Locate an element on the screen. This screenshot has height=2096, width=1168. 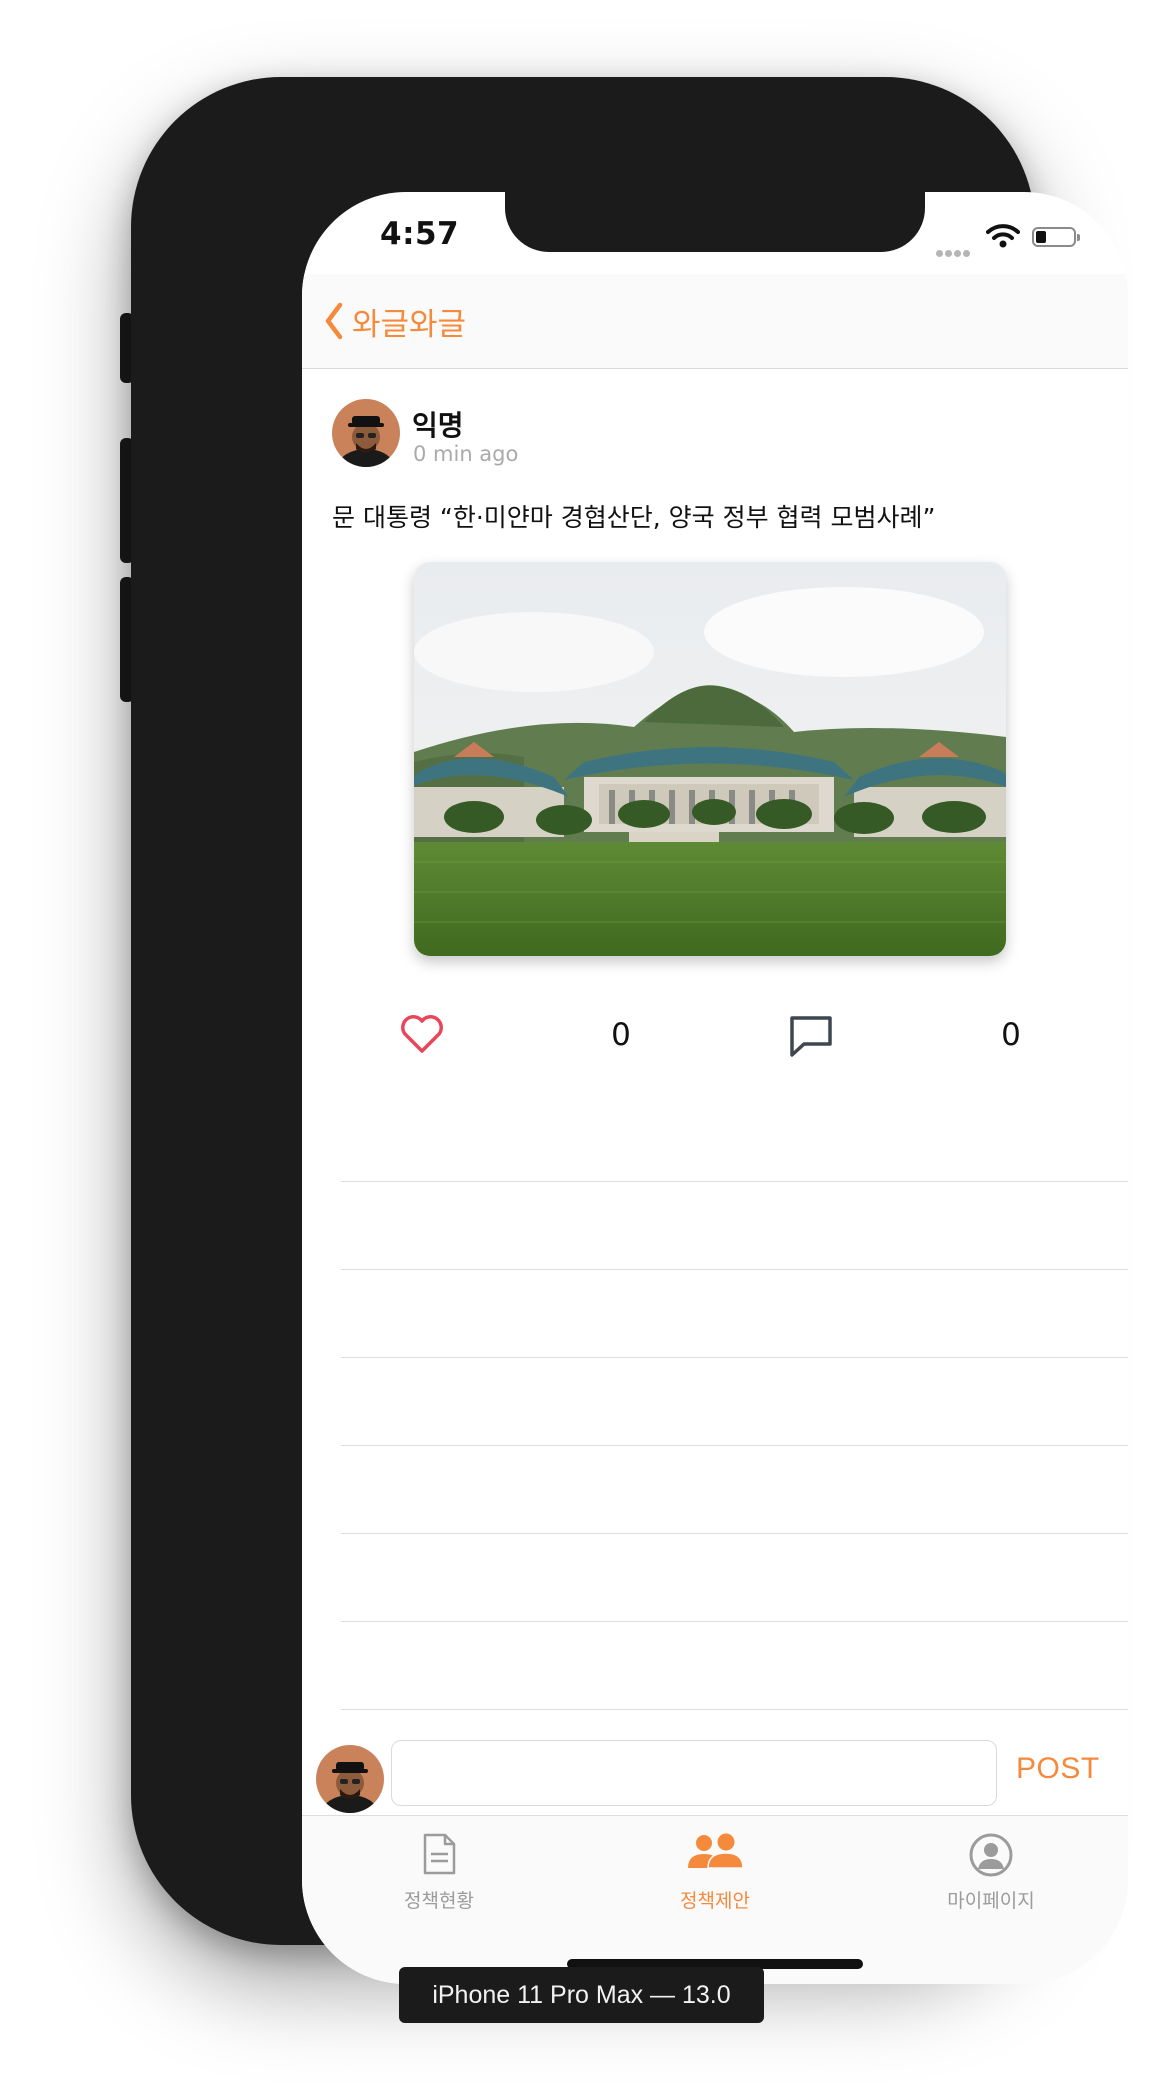
people-icon is located at coordinates (716, 1851).